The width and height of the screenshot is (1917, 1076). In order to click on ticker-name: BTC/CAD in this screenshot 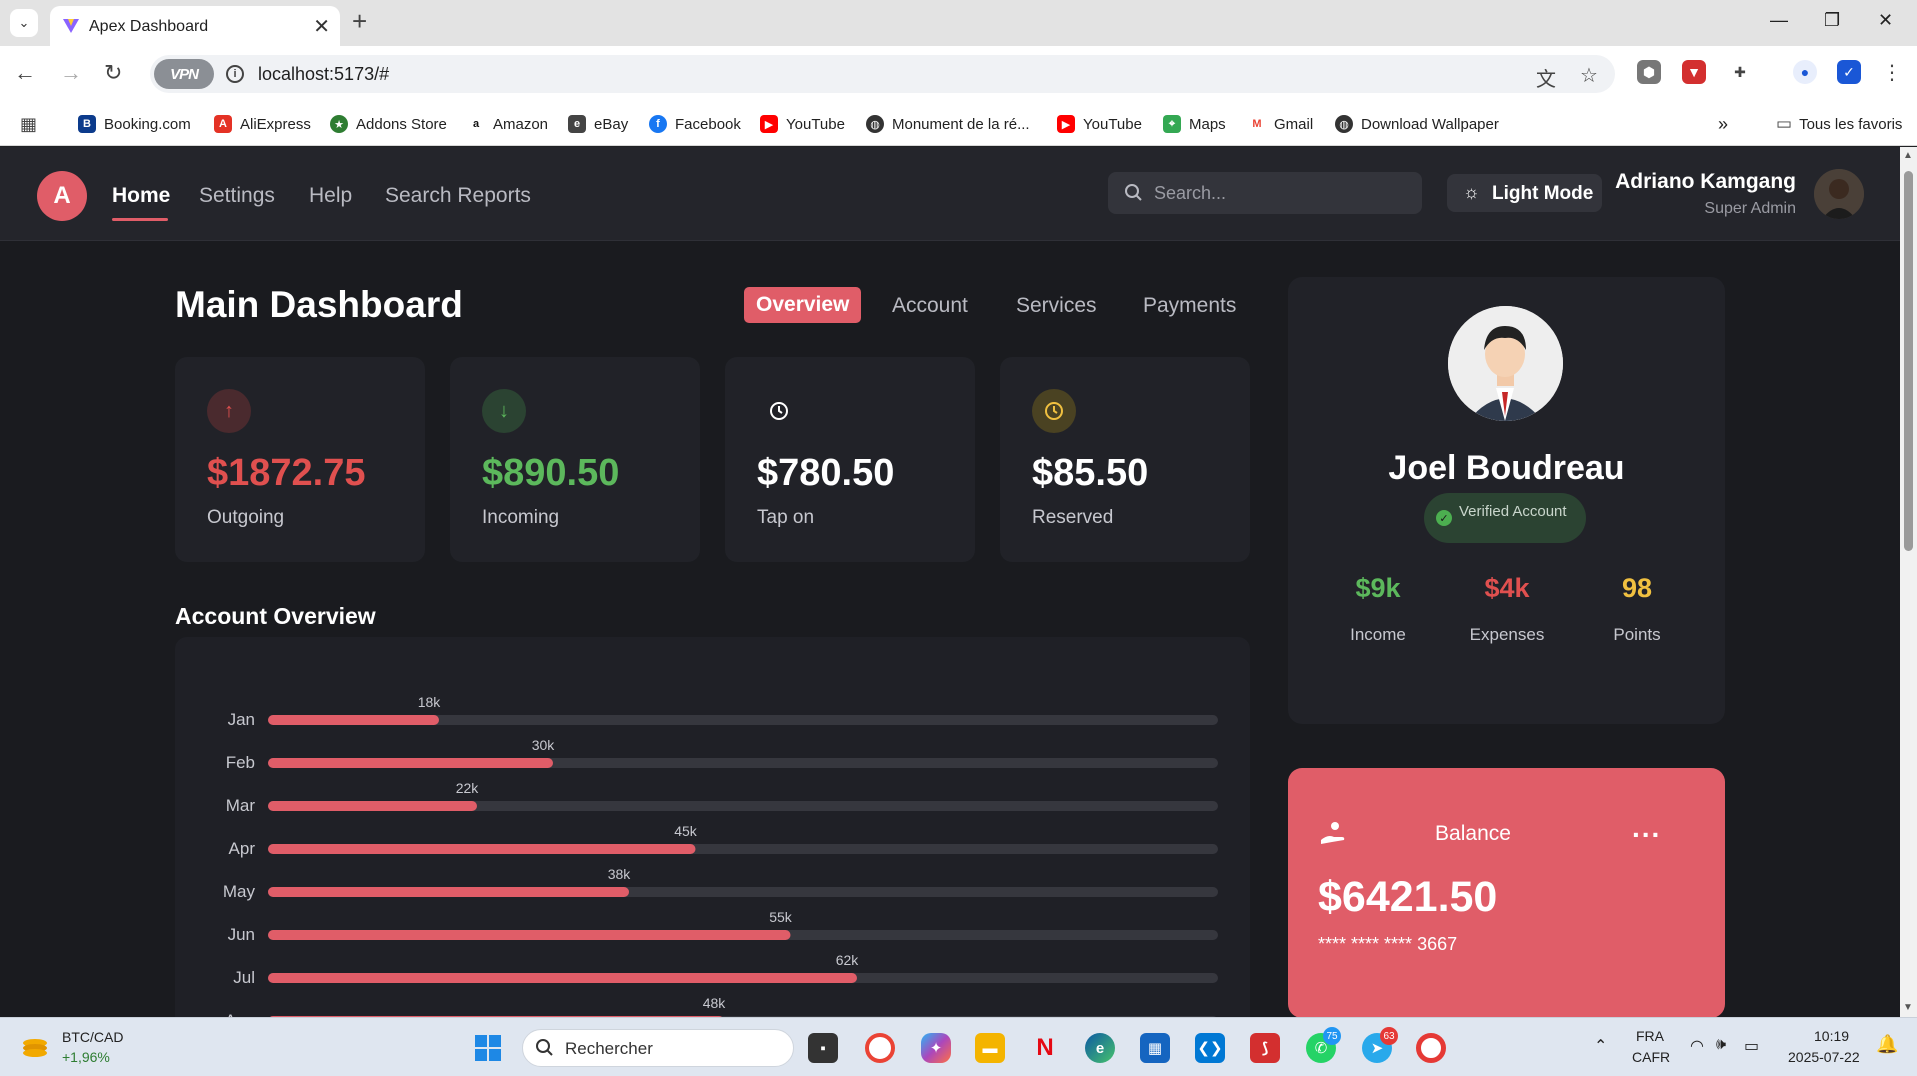, I will do `click(92, 1037)`.